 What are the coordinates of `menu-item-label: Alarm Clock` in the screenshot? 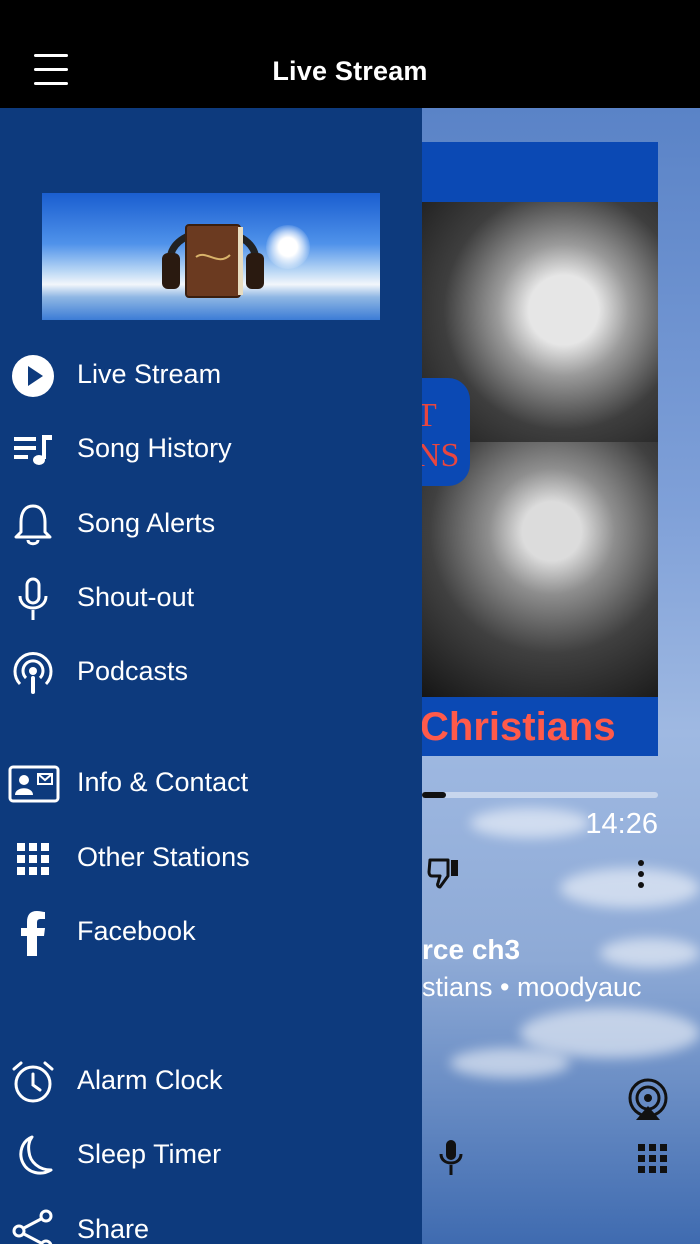 It's located at (150, 1080).